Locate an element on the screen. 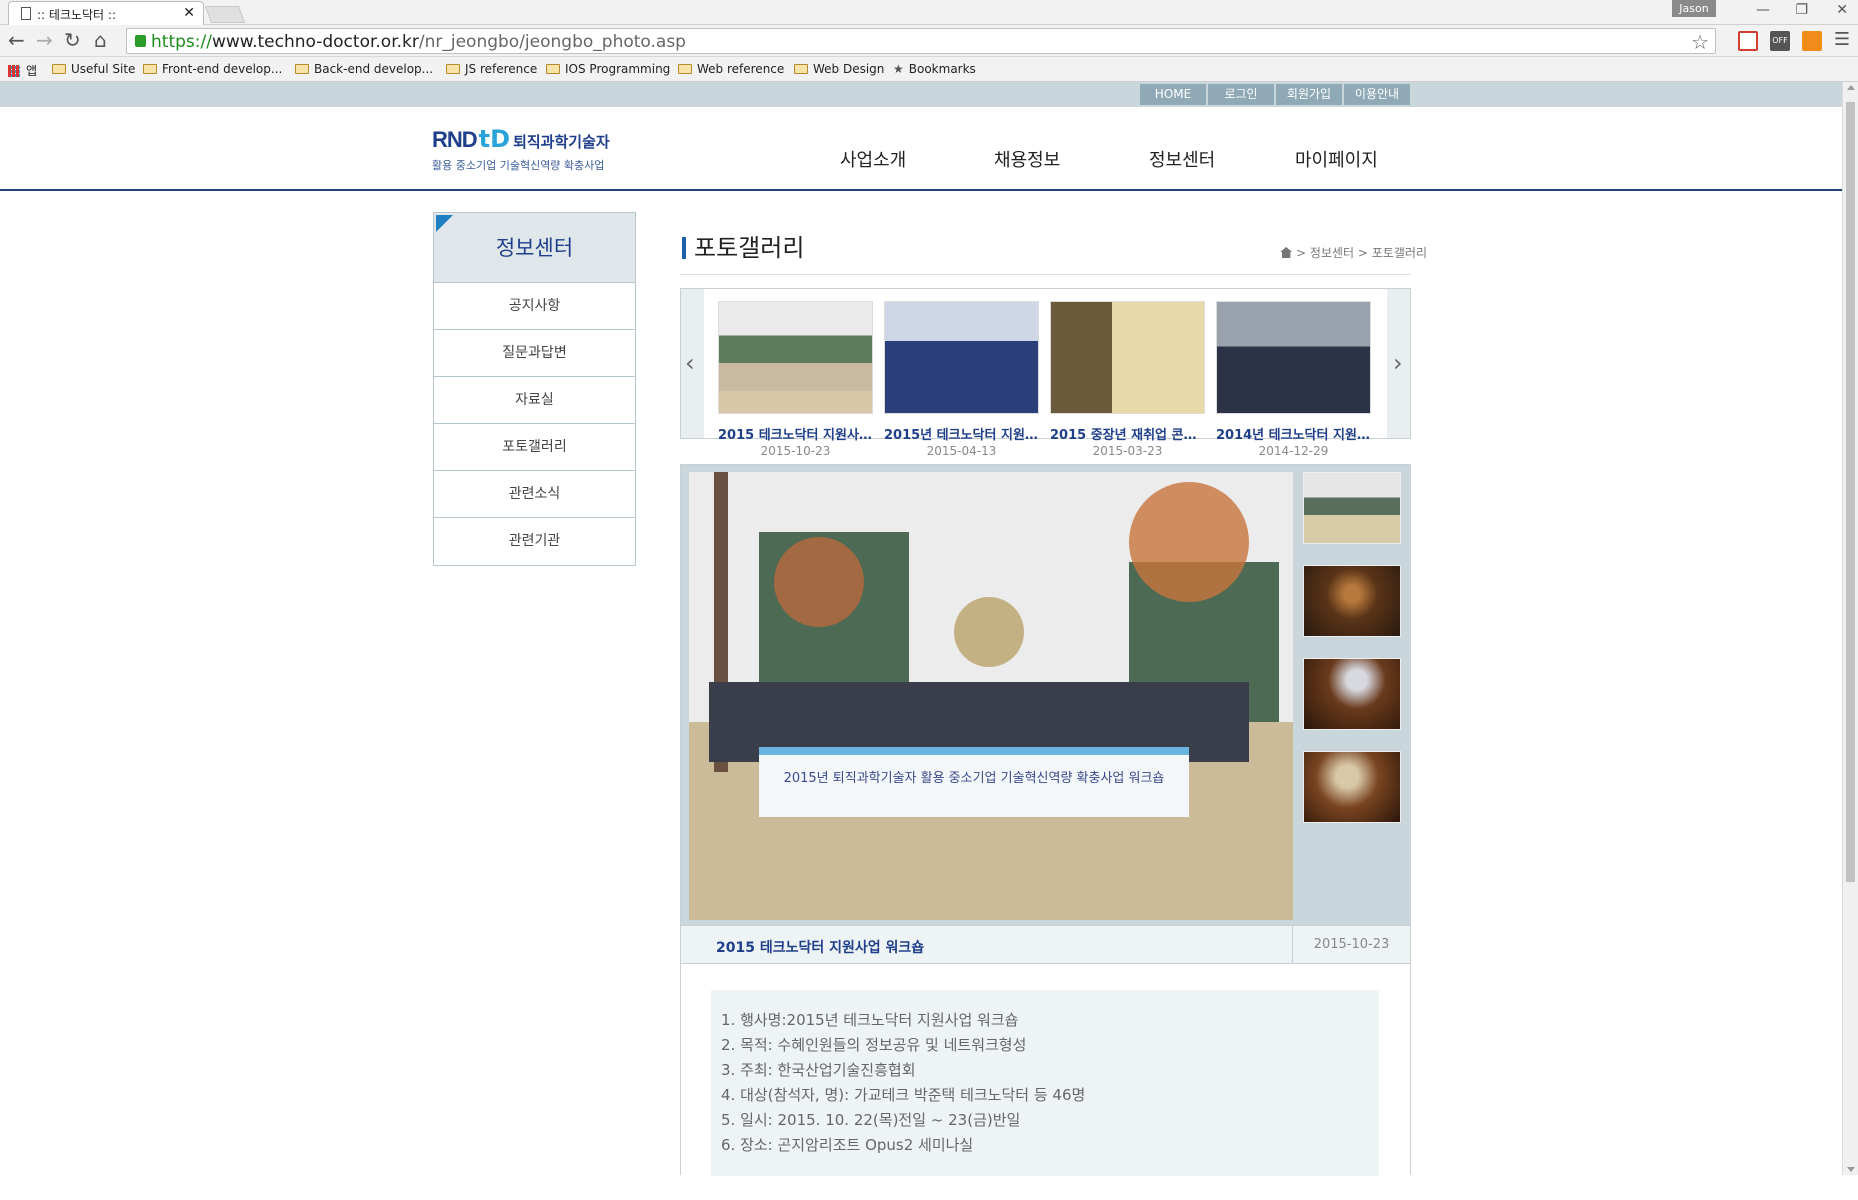 The width and height of the screenshot is (1858, 1200). bookmark-js-reference: JS reference is located at coordinates (491, 69).